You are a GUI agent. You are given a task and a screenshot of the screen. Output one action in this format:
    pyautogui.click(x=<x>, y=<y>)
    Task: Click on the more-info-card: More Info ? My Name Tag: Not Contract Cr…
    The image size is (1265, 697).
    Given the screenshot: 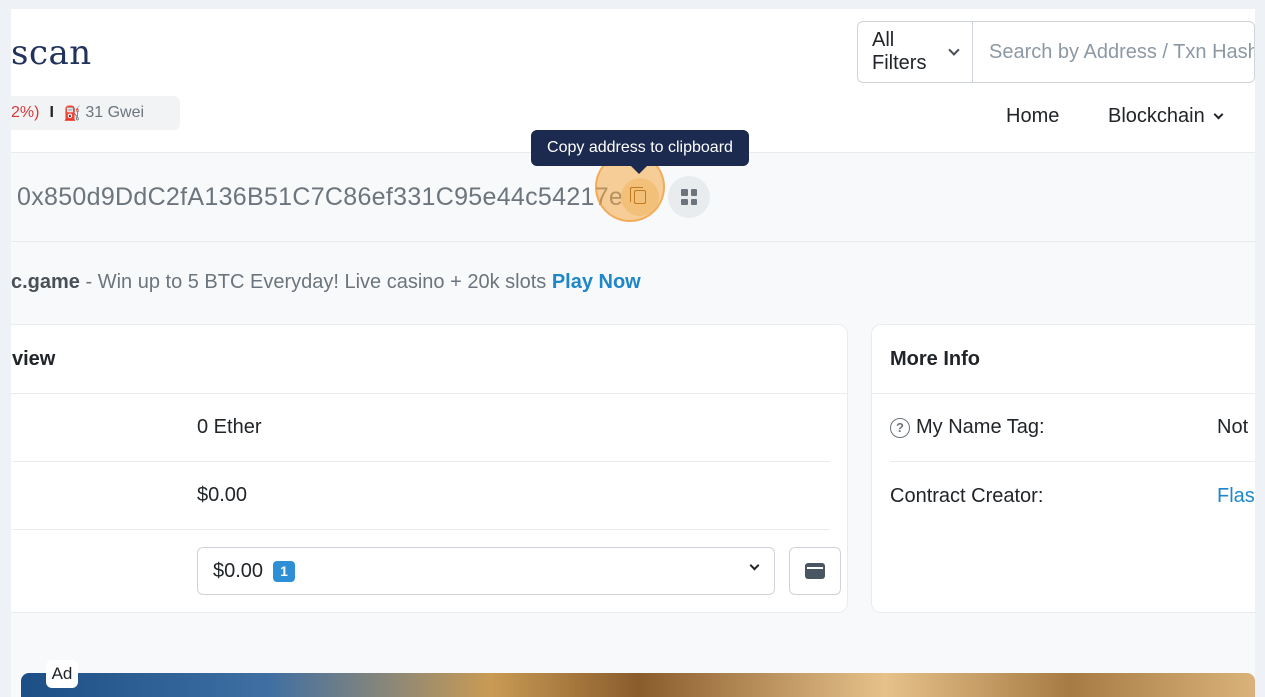 What is the action you would take?
    pyautogui.click(x=1063, y=468)
    